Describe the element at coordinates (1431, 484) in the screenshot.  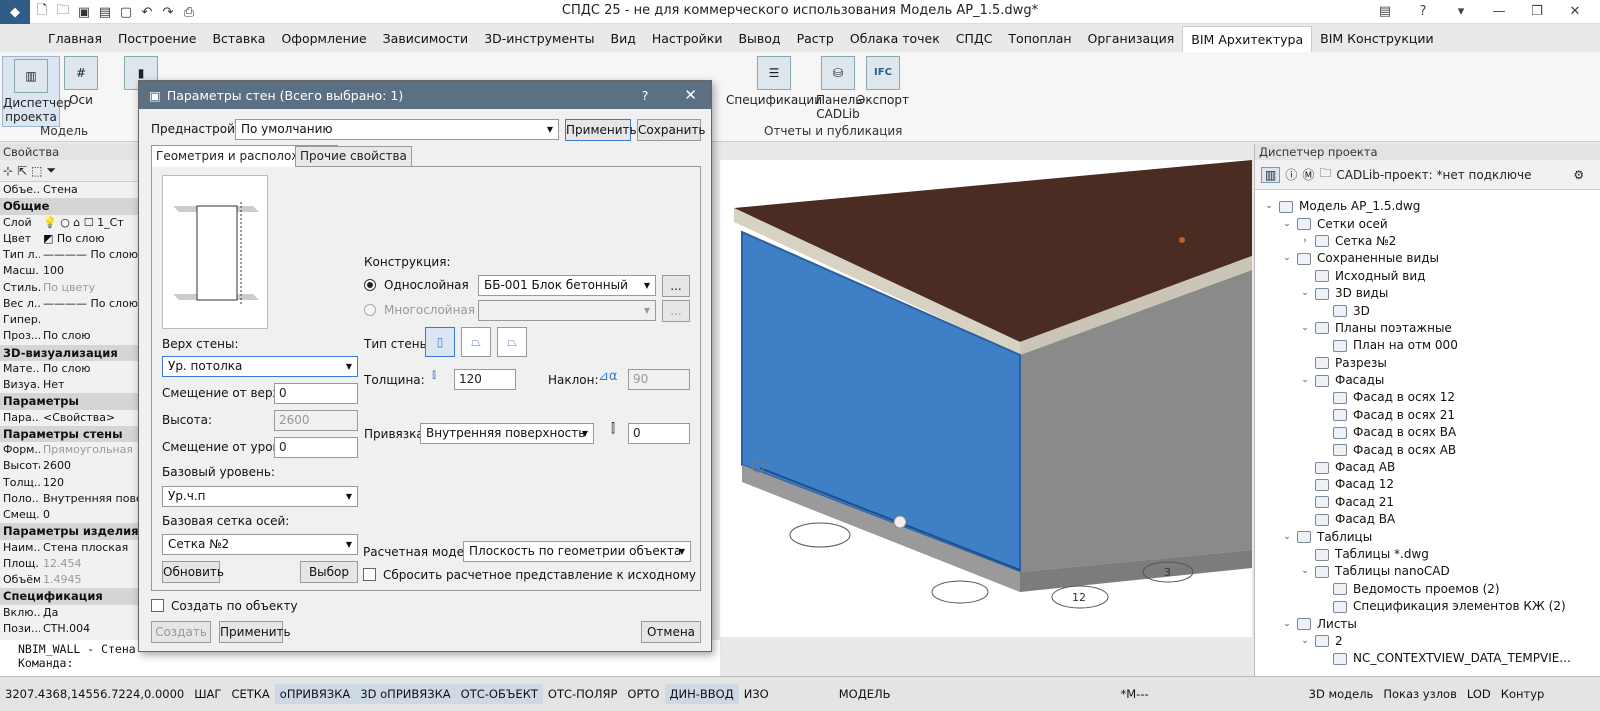
I see `tree-item: Фасад 12` at that location.